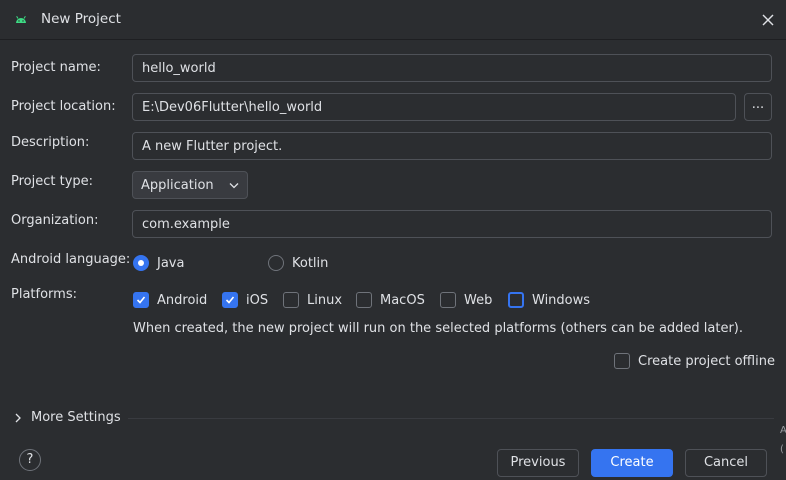  I want to click on window-title: New Project, so click(81, 19).